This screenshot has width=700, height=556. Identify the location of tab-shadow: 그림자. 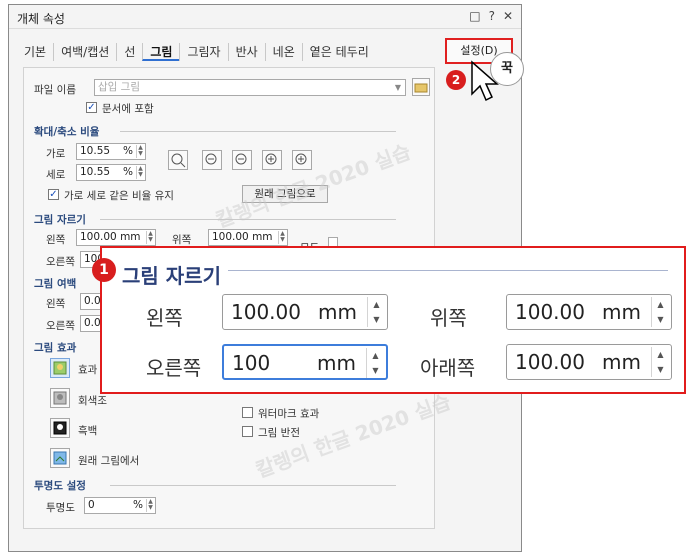
(203, 52).